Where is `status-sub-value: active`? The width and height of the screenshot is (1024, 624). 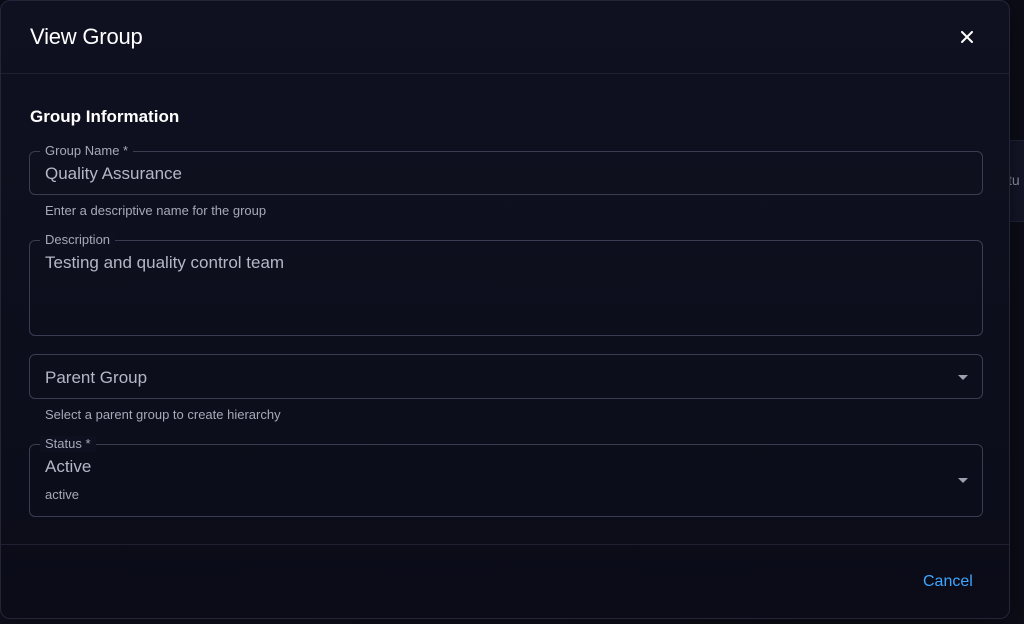
status-sub-value: active is located at coordinates (62, 494).